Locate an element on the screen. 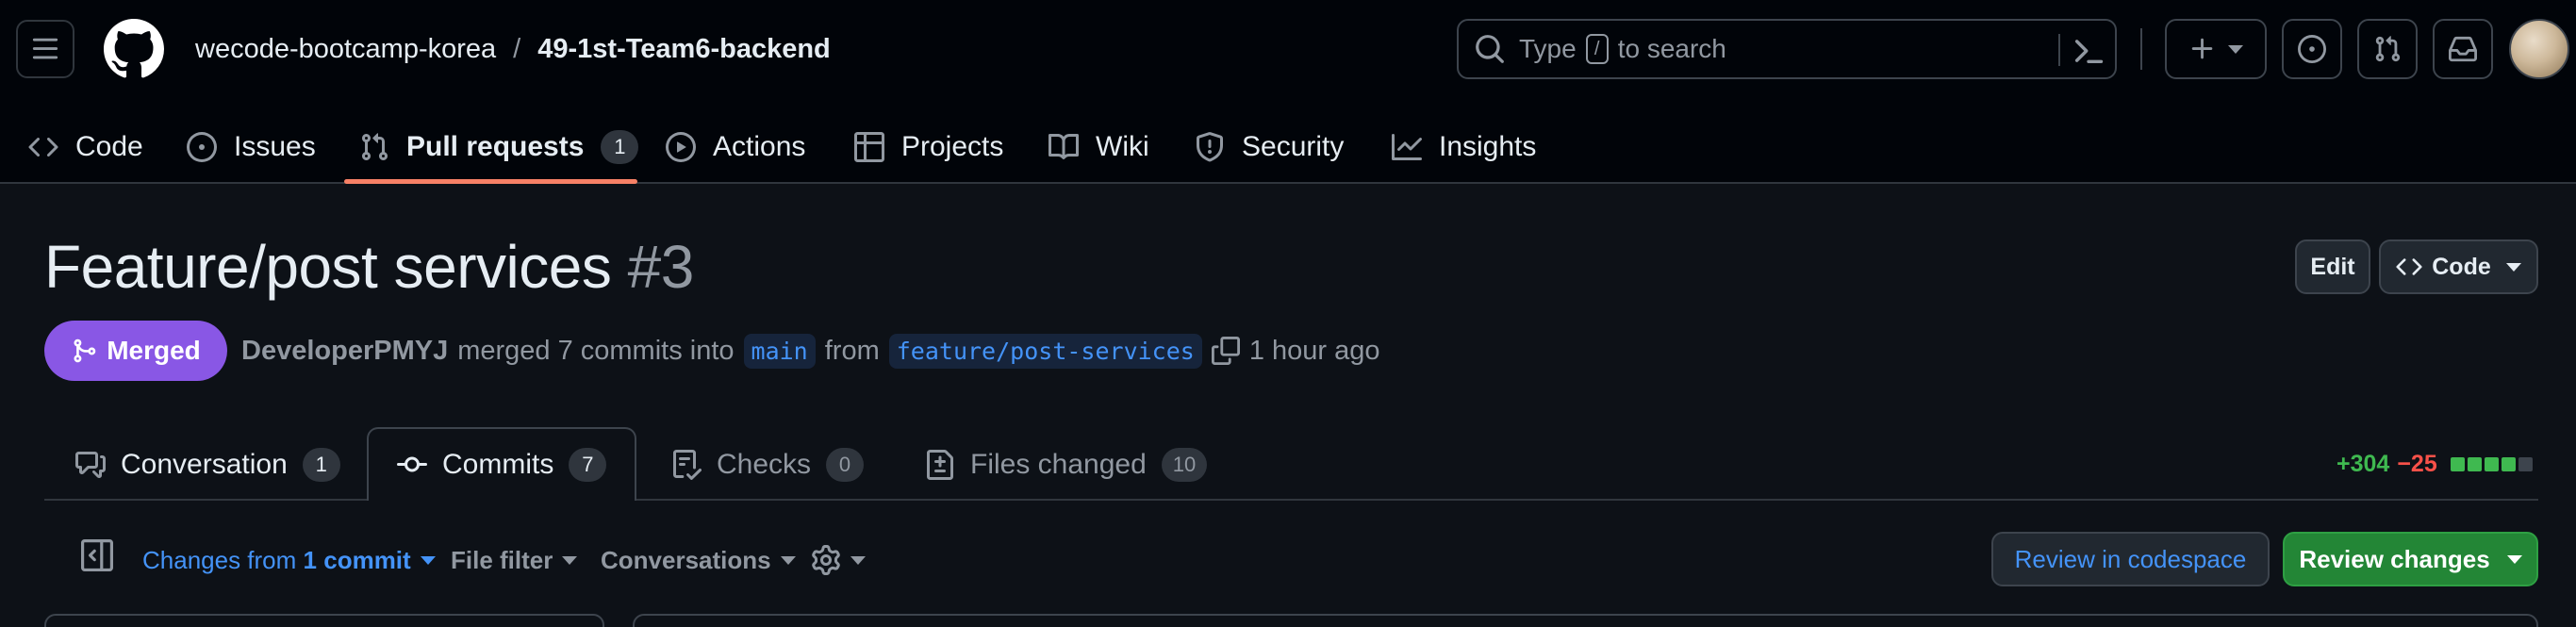 The image size is (2576, 627). tab-checks: Checks 0 is located at coordinates (768, 465).